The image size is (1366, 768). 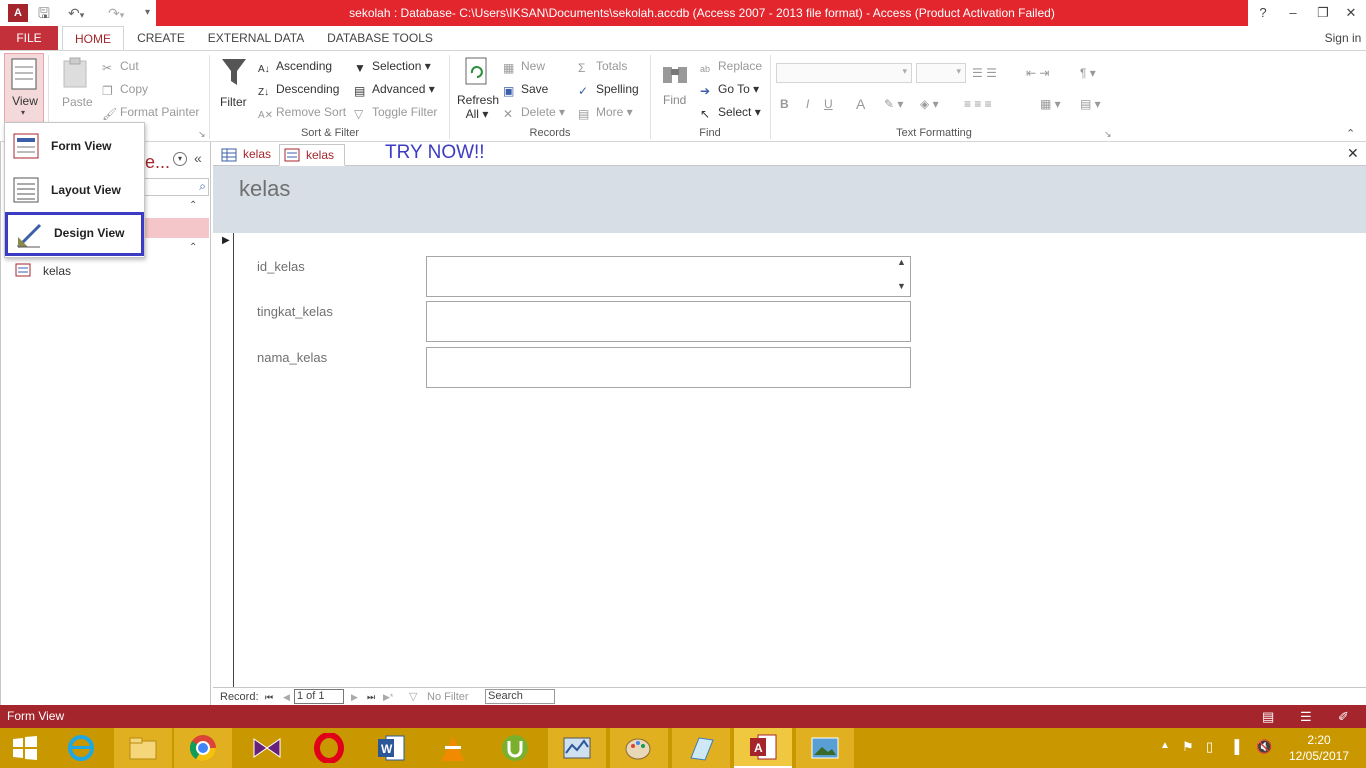 I want to click on view-button: View ▾, so click(x=24, y=88).